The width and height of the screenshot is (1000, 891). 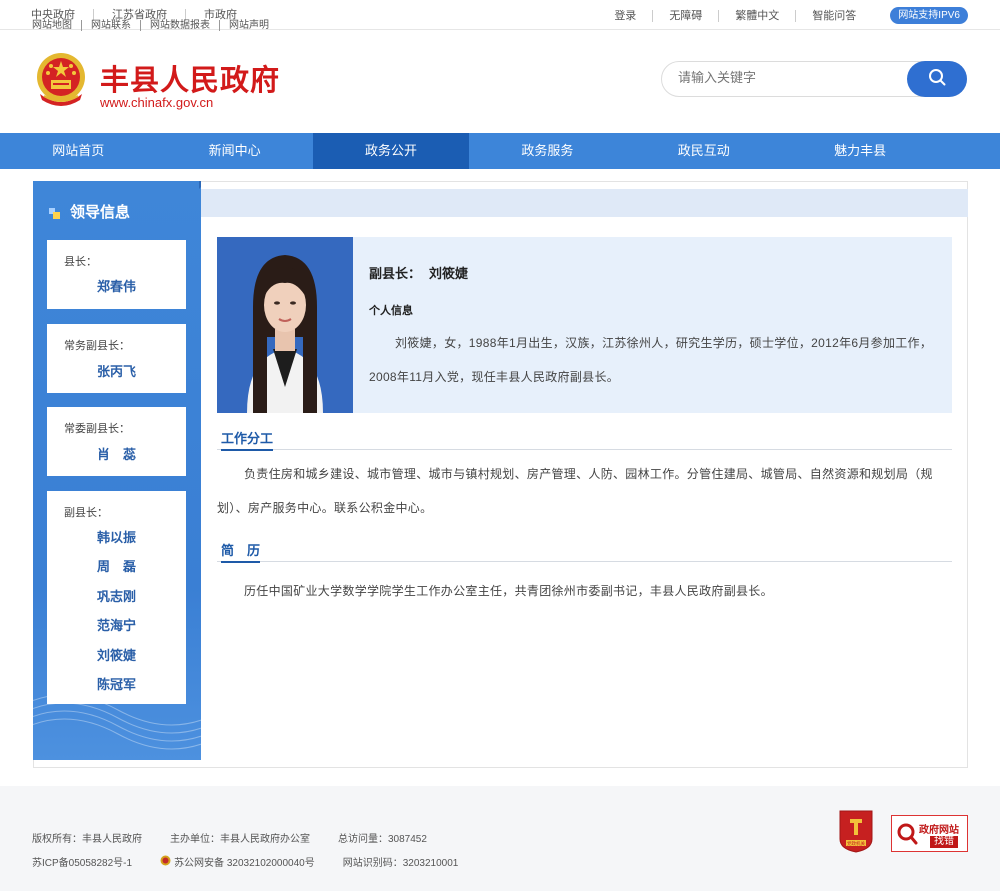 I want to click on leader-card-county-head: 县长： 郑春伟, so click(x=116, y=274).